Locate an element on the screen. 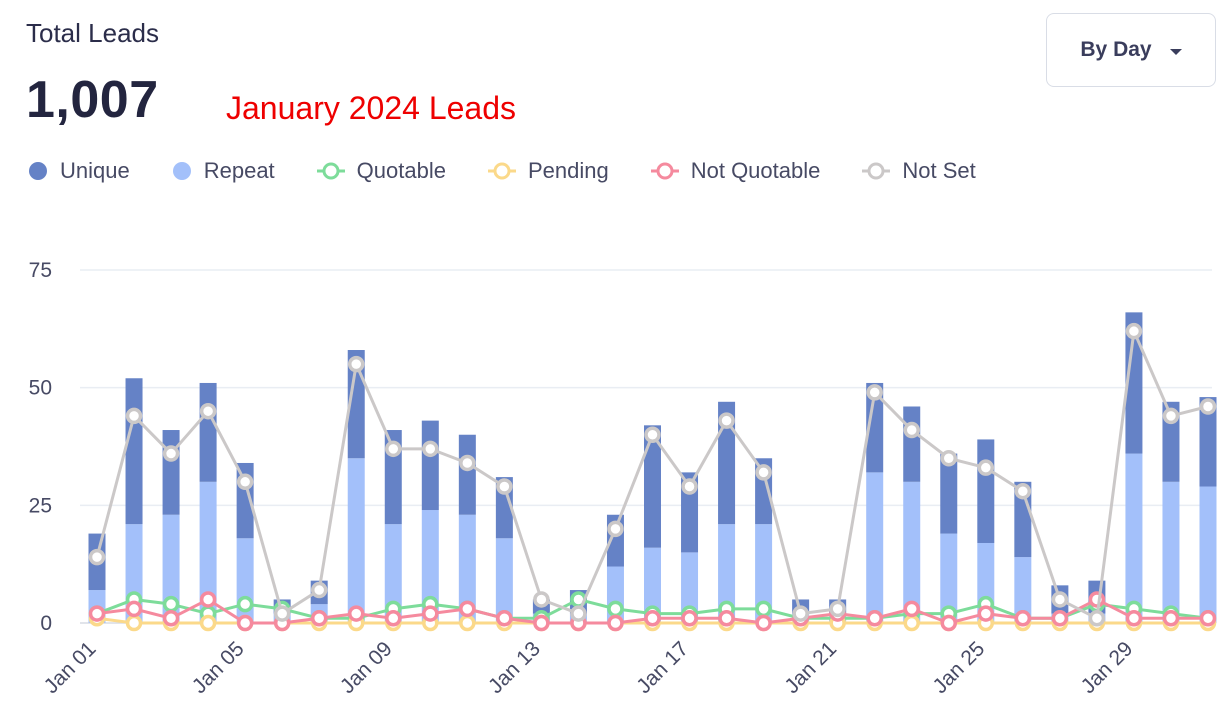  x-tick-label: Jan 13 is located at coordinates (514, 667).